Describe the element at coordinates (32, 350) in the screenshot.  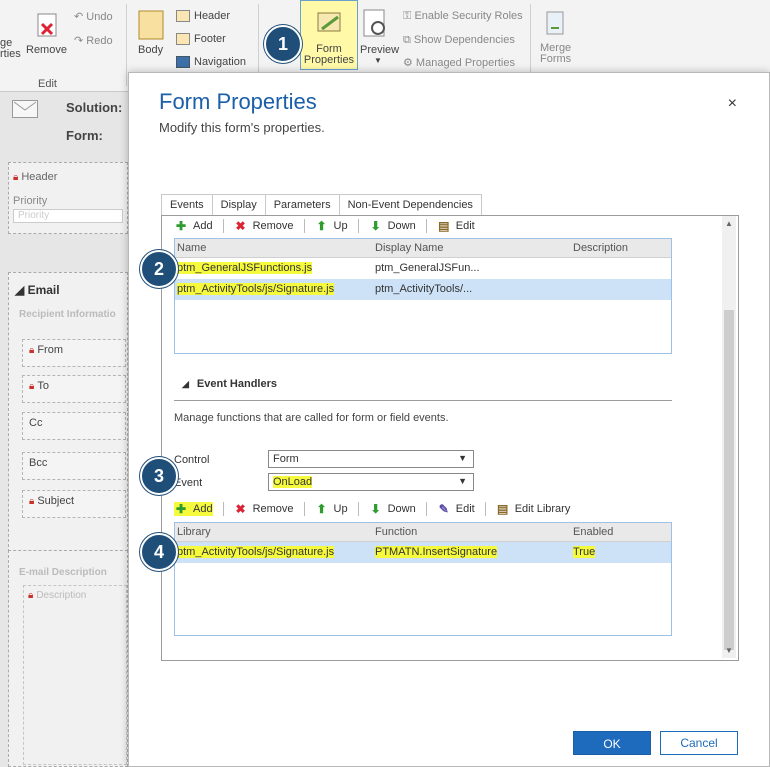
I see `lock-icon: 🔒︎` at that location.